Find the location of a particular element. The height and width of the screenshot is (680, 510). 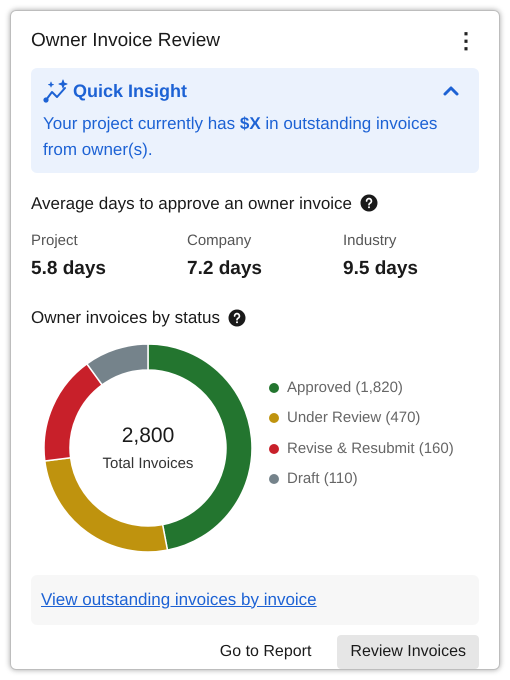

more-menu-button: ⋮ is located at coordinates (466, 41).